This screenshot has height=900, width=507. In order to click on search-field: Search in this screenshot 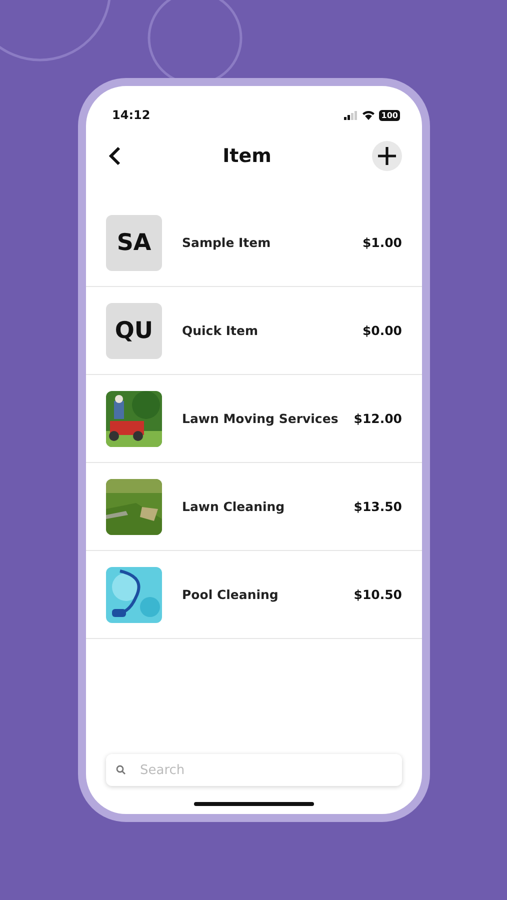, I will do `click(254, 770)`.